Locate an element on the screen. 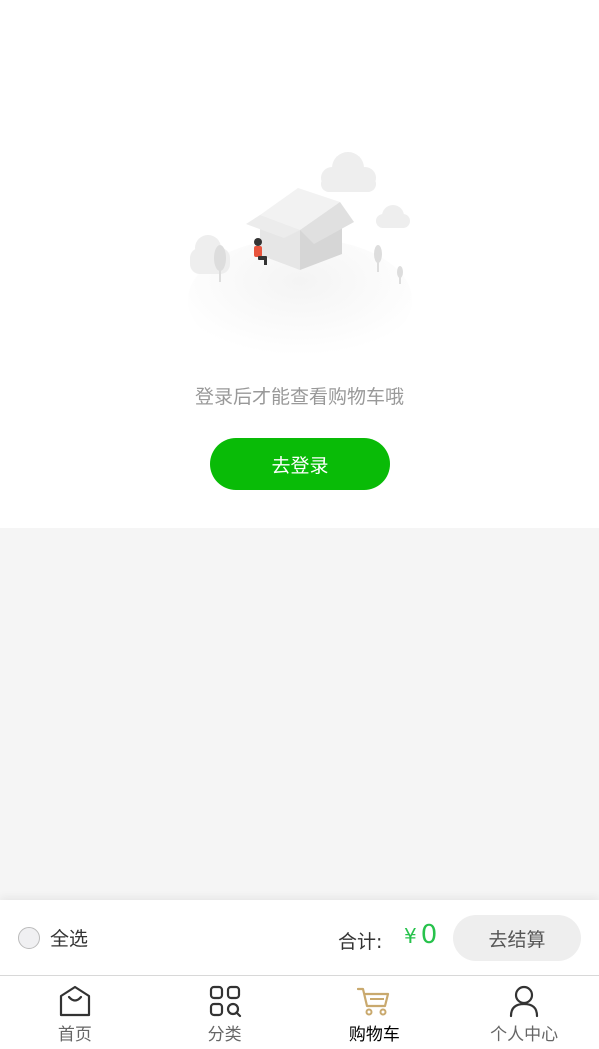  category-icon is located at coordinates (225, 1001).